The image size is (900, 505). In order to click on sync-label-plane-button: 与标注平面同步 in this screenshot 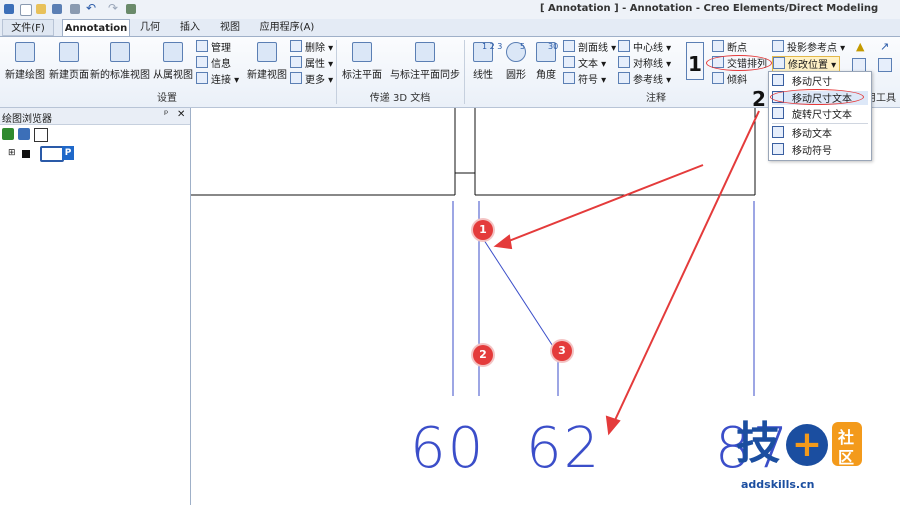, I will do `click(425, 60)`.